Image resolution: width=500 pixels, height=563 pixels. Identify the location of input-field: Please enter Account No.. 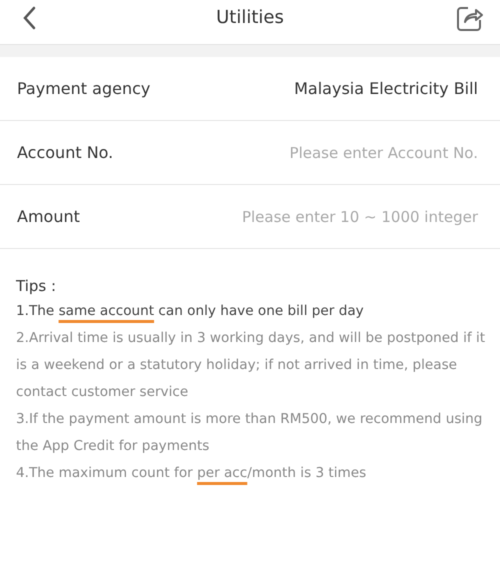
(348, 153).